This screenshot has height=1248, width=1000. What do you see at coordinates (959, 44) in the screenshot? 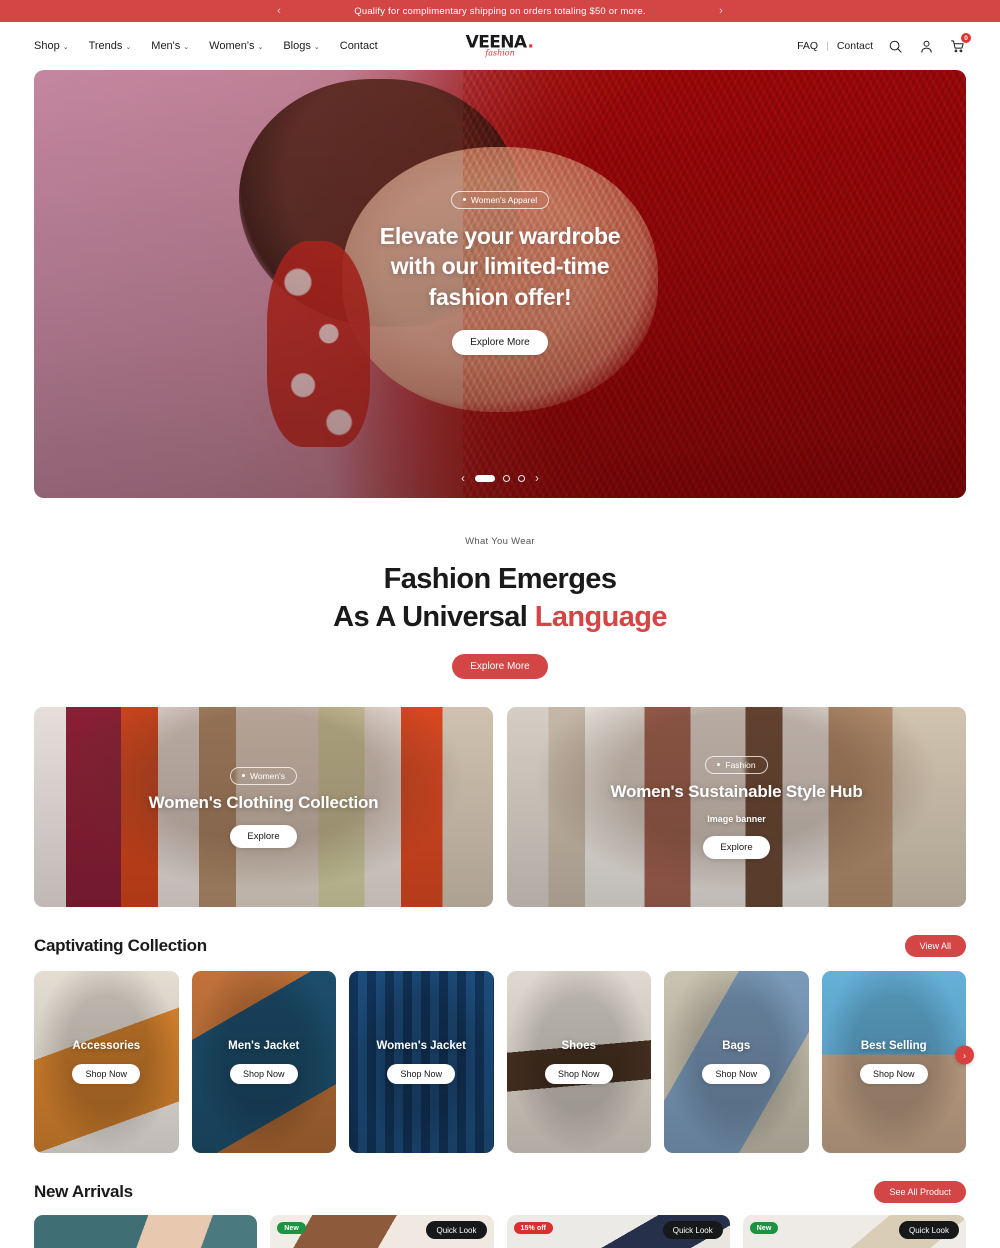
I see `cart-icon: 0` at bounding box center [959, 44].